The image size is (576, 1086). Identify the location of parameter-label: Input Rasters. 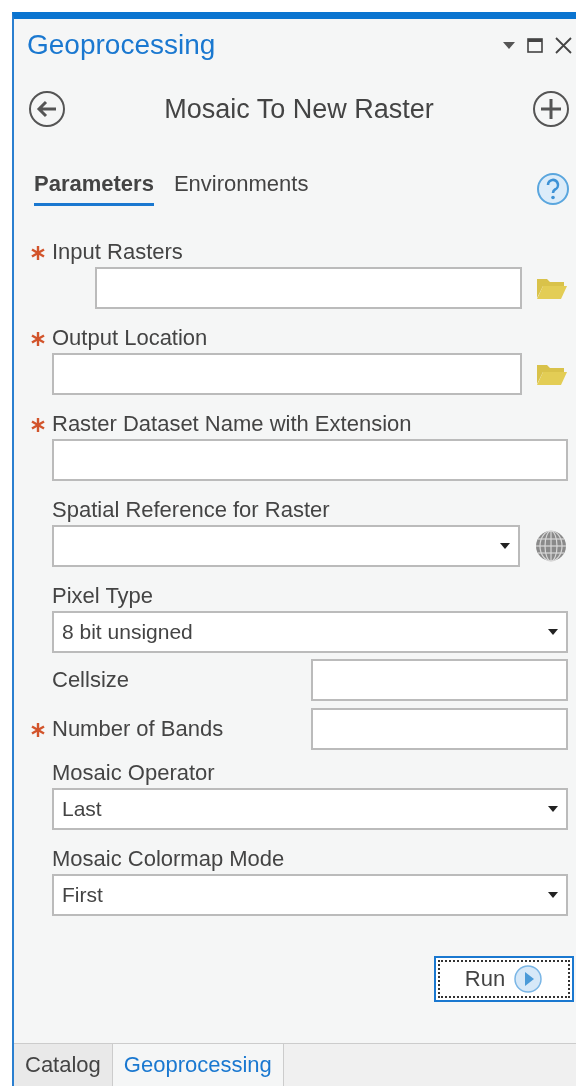
(117, 252).